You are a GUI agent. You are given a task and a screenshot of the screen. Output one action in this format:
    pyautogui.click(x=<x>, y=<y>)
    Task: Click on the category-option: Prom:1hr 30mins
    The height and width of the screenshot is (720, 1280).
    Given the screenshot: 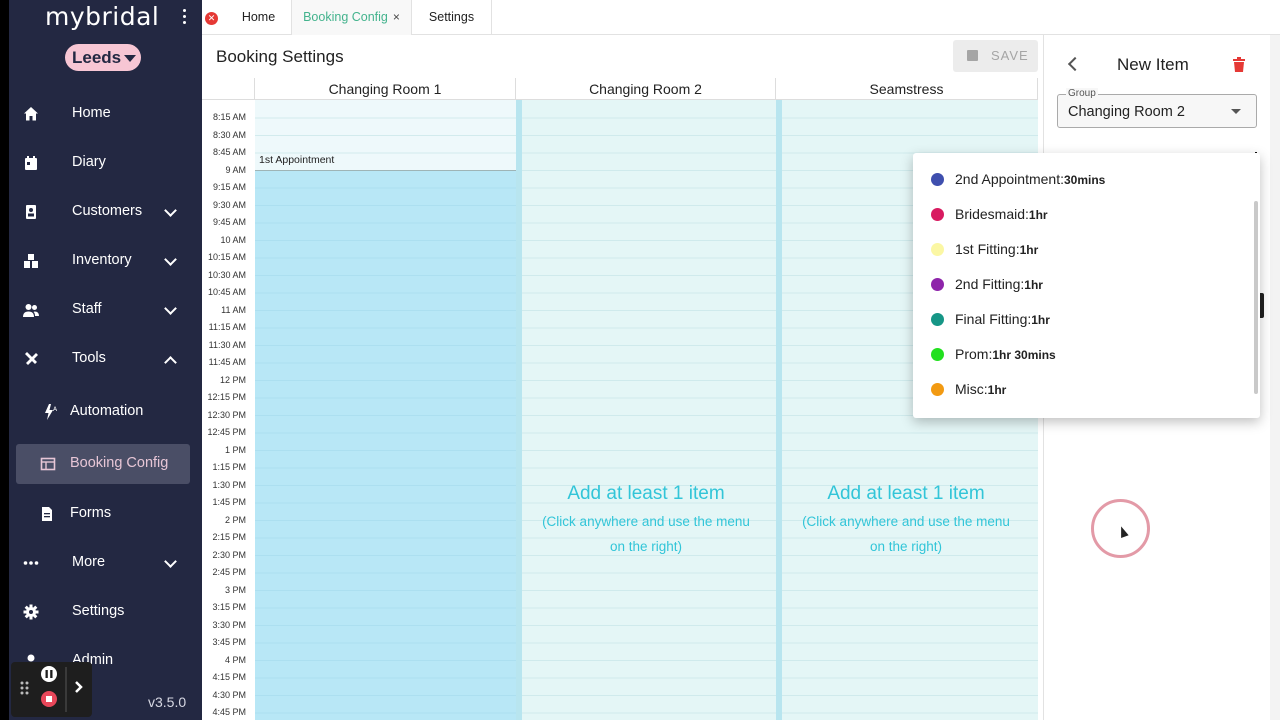 What is the action you would take?
    pyautogui.click(x=1083, y=354)
    